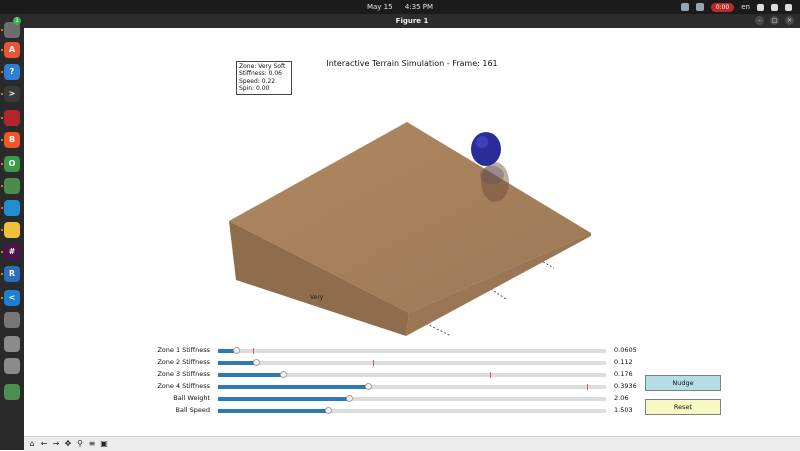 The image size is (800, 451). I want to click on power-icon, so click(788, 7).